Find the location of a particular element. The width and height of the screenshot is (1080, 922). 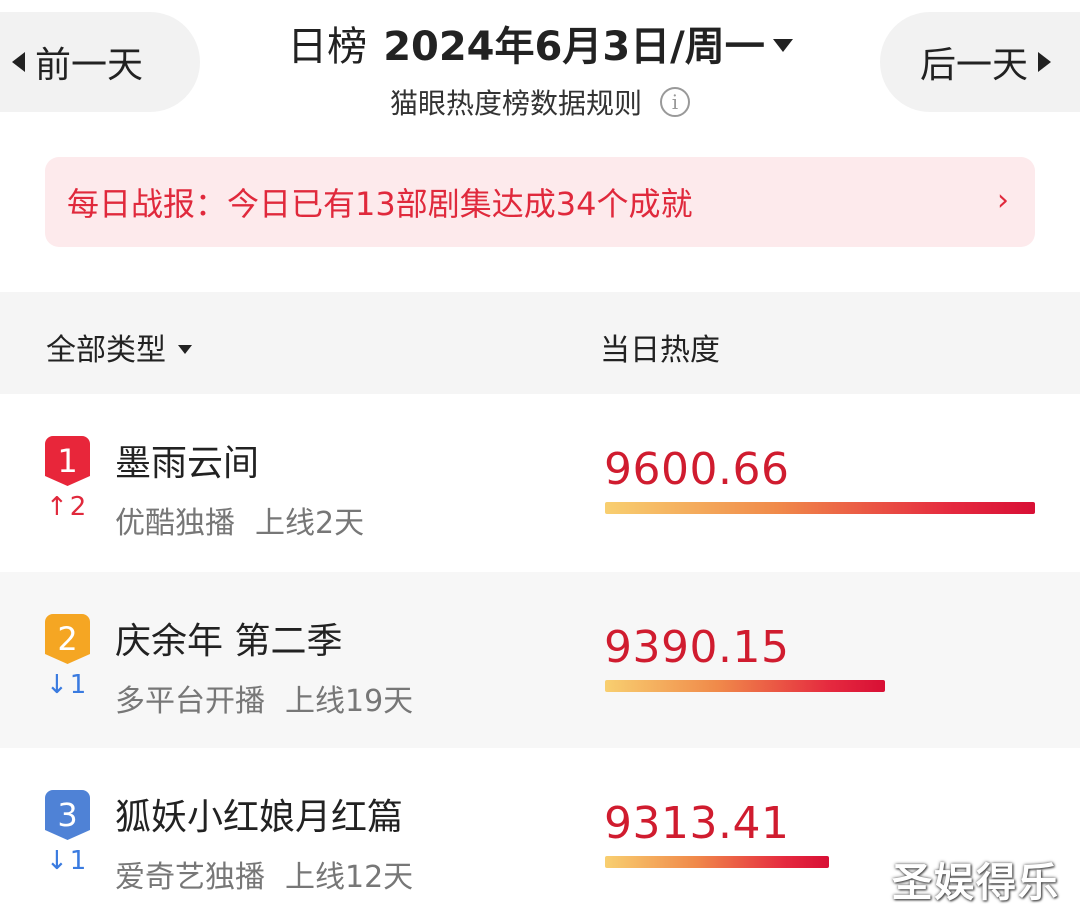

drama-title: 狐妖小红娘月红篇 is located at coordinates (259, 817).